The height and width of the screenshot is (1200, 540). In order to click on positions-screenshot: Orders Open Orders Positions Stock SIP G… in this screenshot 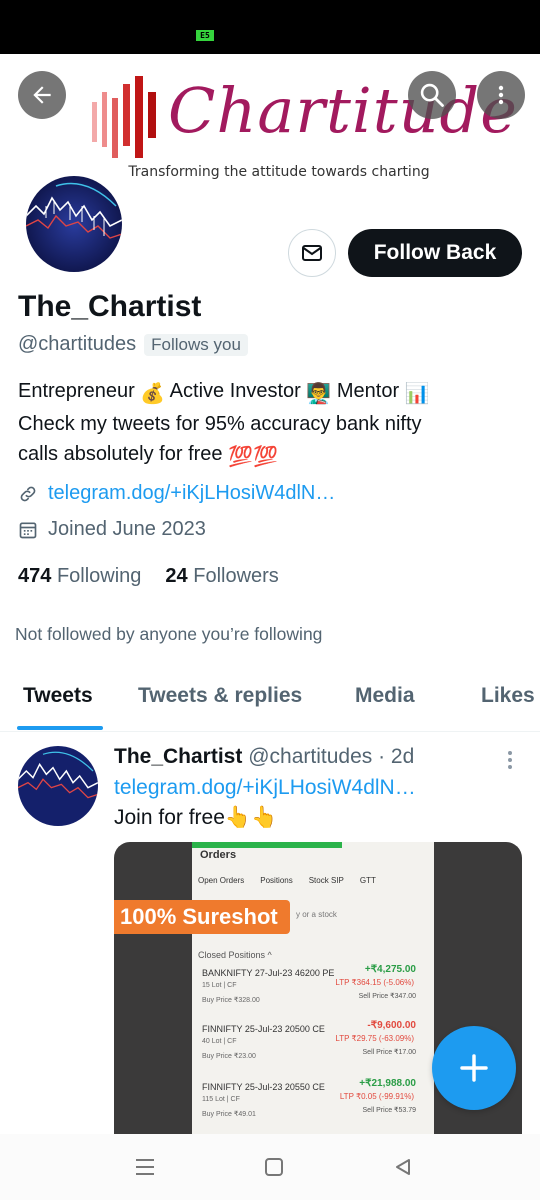, I will do `click(313, 988)`.